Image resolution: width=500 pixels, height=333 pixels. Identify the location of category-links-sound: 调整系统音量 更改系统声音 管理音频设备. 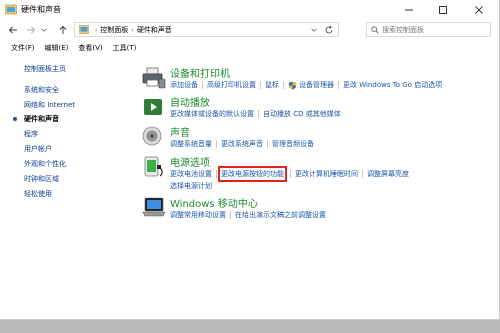
(242, 144).